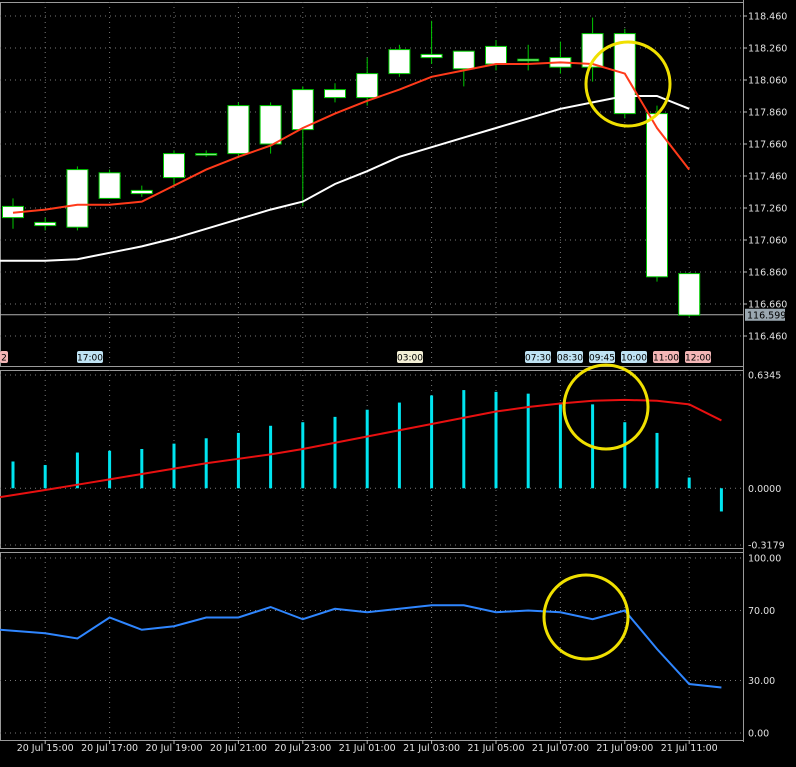  Describe the element at coordinates (496, 748) in the screenshot. I see `x-tick-label: 21 Jul 05:00` at that location.